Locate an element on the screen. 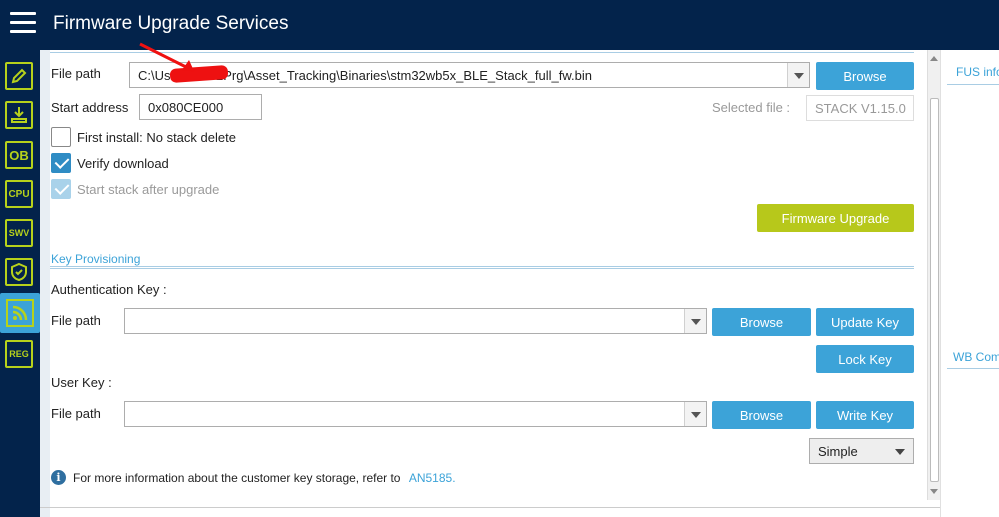 This screenshot has height=517, width=999. annotation-arrow-icon is located at coordinates (167, 57).